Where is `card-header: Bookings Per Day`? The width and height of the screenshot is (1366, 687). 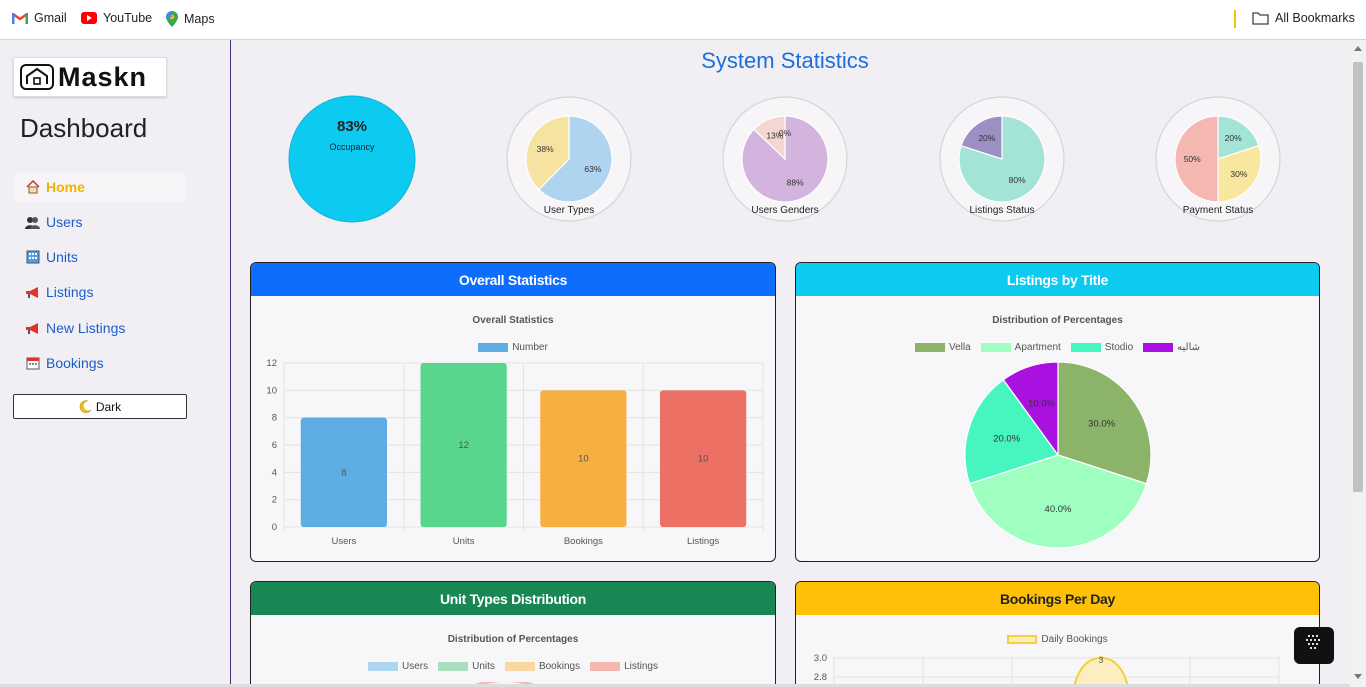
card-header: Bookings Per Day is located at coordinates (1057, 598).